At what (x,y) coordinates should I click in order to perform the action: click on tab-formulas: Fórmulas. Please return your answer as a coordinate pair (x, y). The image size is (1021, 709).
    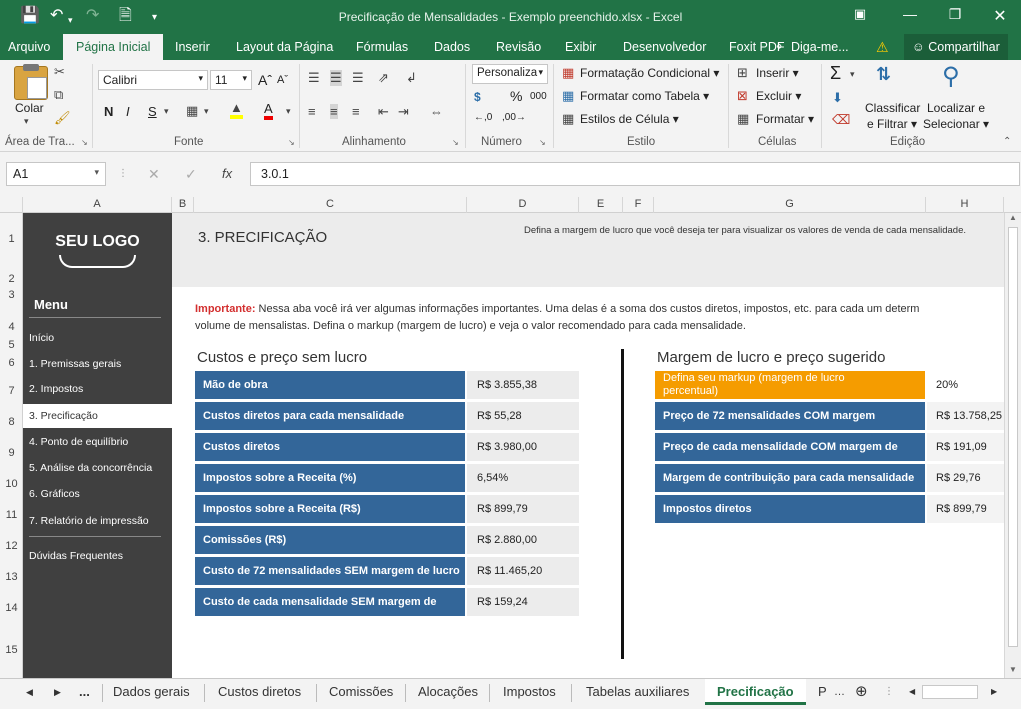
    Looking at the image, I should click on (382, 47).